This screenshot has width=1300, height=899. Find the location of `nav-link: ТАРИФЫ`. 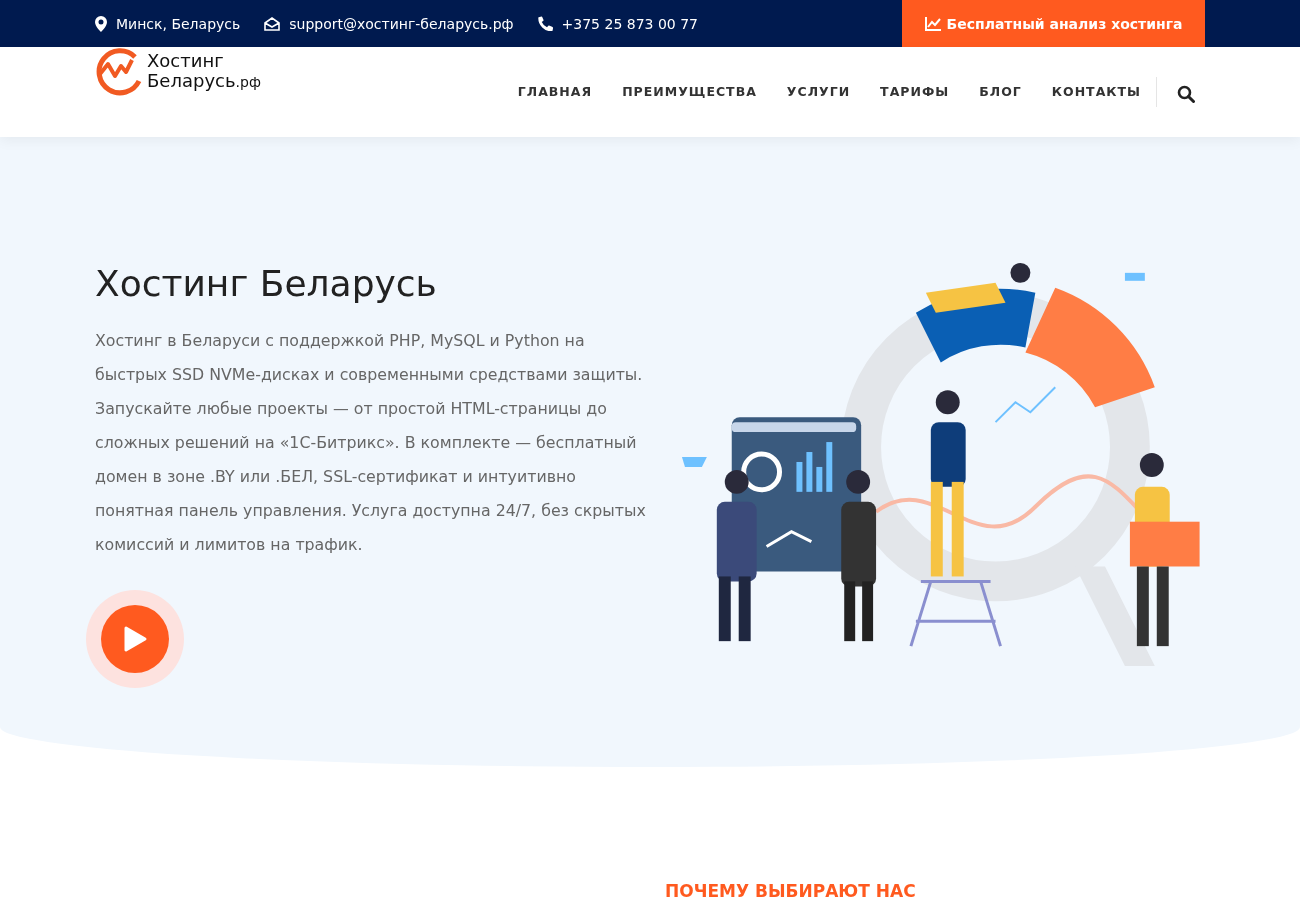

nav-link: ТАРИФЫ is located at coordinates (915, 91).